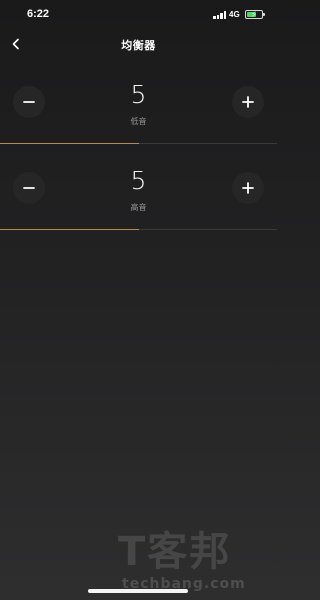 This screenshot has height=600, width=320. I want to click on watermark: T客邦 techbang.com, so click(192, 564).